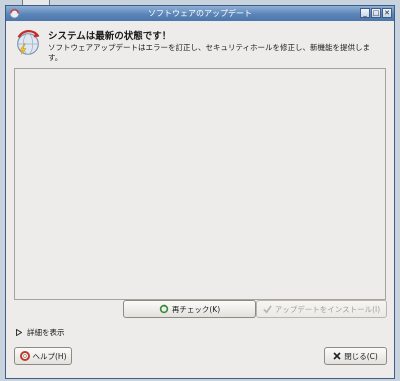  I want to click on help-label: ヘルプ(H), so click(49, 356).